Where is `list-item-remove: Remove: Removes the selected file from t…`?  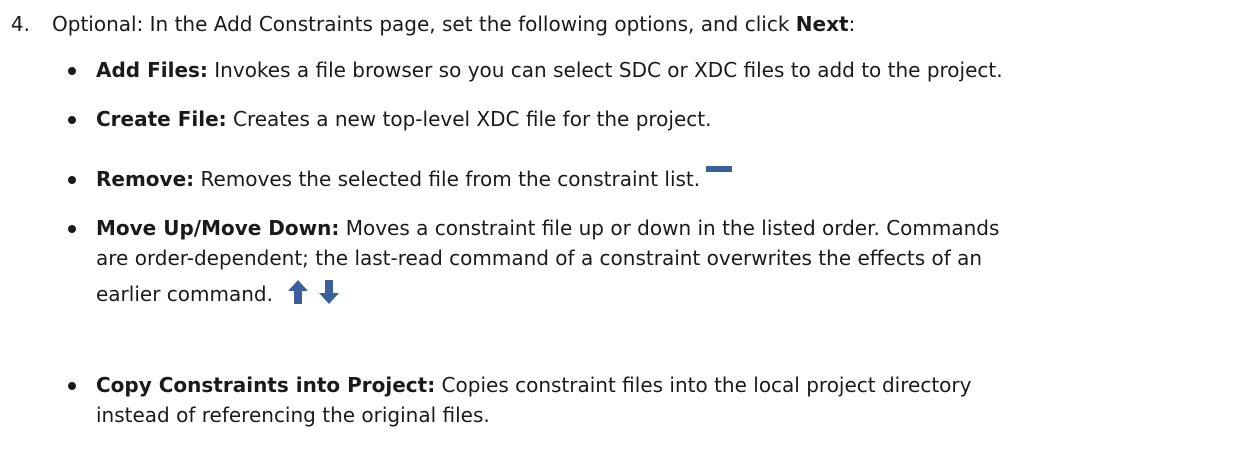 list-item-remove: Remove: Removes the selected file from t… is located at coordinates (660, 179).